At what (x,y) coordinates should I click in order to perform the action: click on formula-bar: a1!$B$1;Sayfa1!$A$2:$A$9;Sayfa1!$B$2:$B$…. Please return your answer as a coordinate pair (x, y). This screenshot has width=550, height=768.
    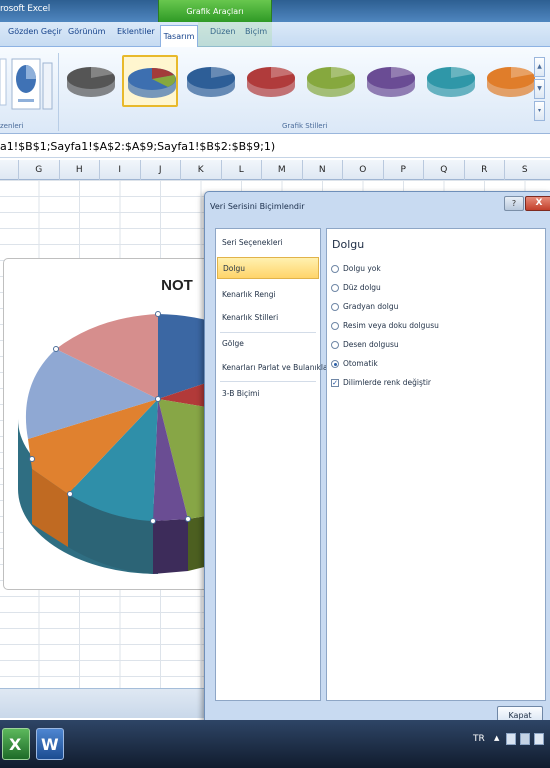
    Looking at the image, I should click on (275, 147).